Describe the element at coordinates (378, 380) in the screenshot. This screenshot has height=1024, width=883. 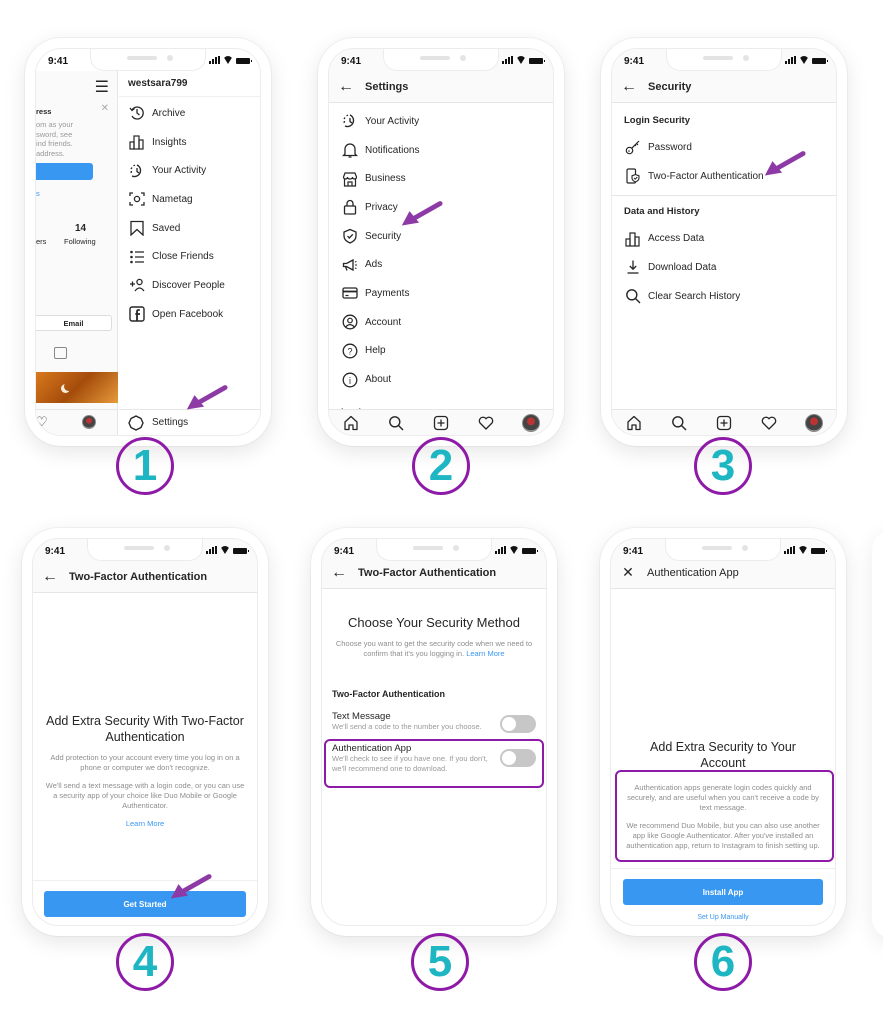
I see `item-label: About` at that location.